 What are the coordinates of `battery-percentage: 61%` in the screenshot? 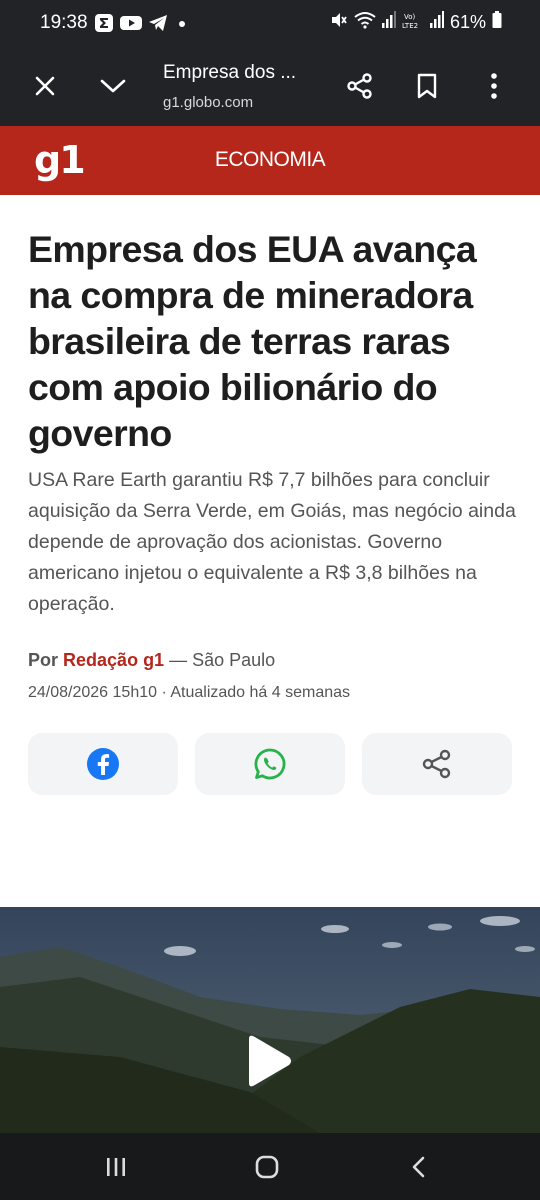 It's located at (467, 22).